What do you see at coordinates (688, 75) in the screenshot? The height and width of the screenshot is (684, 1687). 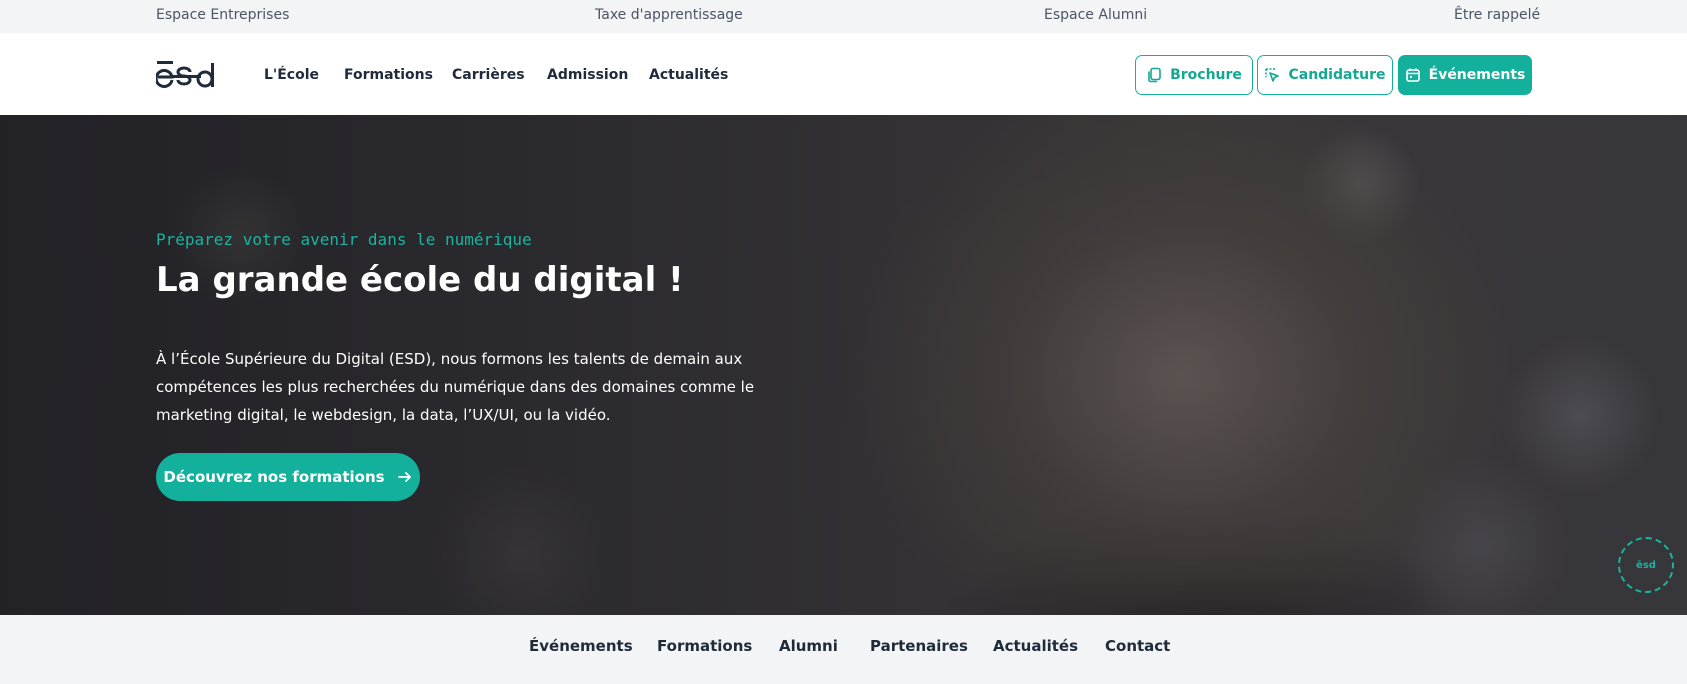 I see `nav-actualites: Actualités` at bounding box center [688, 75].